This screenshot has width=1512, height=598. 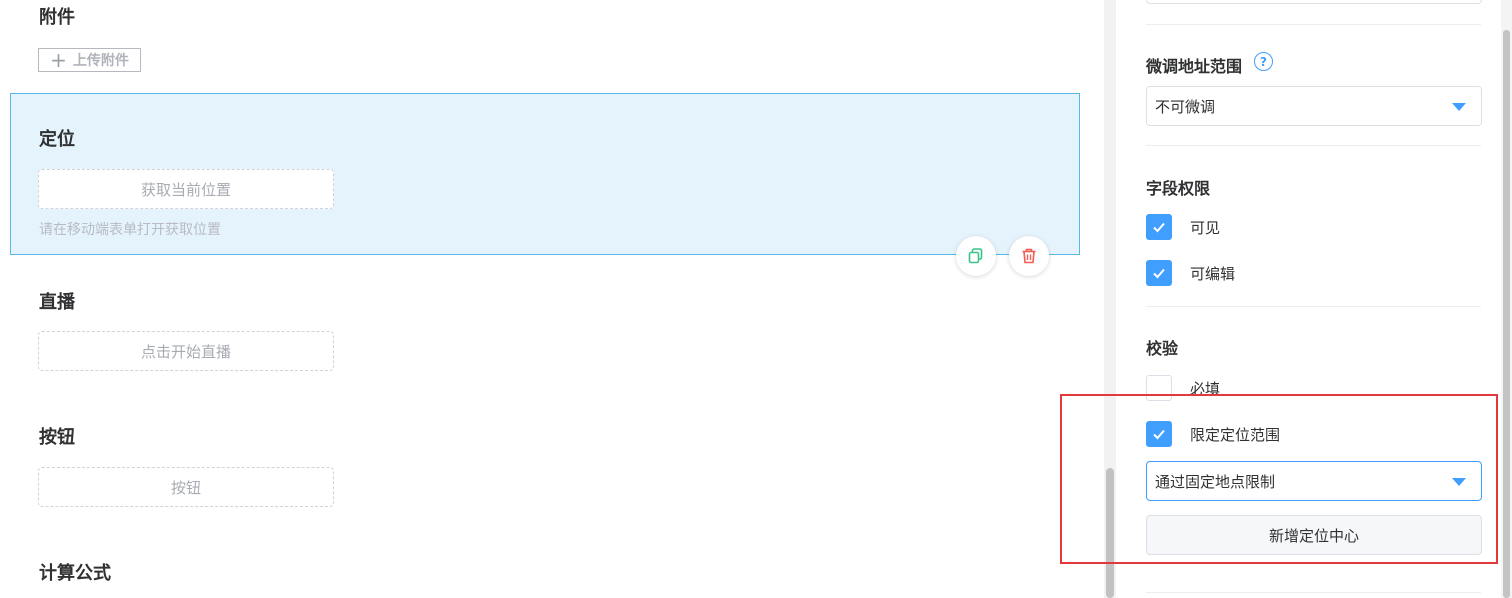 I want to click on start-live-button: 点击开始直播, so click(x=186, y=351).